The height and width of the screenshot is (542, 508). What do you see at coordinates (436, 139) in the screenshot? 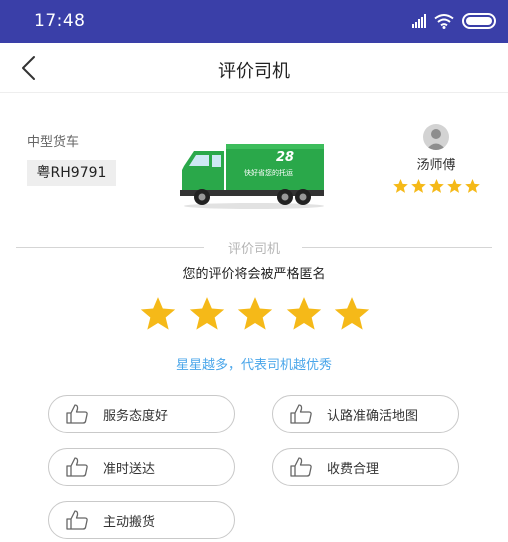
I see `user-icon` at bounding box center [436, 139].